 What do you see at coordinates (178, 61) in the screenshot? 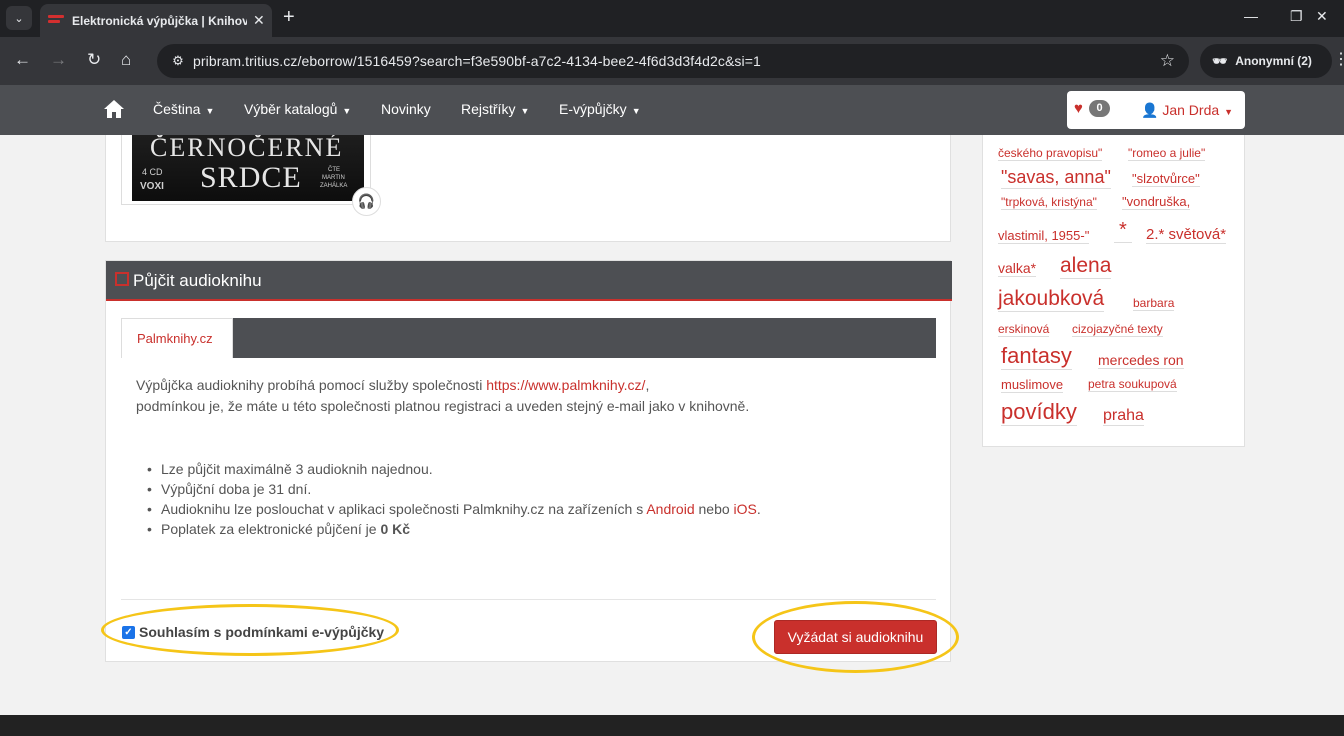
I see `site-settings-icon: ⚙` at bounding box center [178, 61].